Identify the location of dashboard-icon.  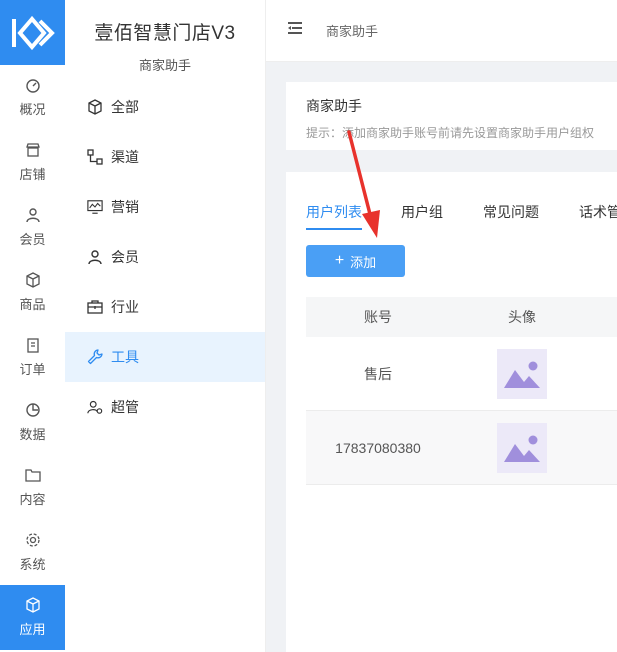
(33, 85).